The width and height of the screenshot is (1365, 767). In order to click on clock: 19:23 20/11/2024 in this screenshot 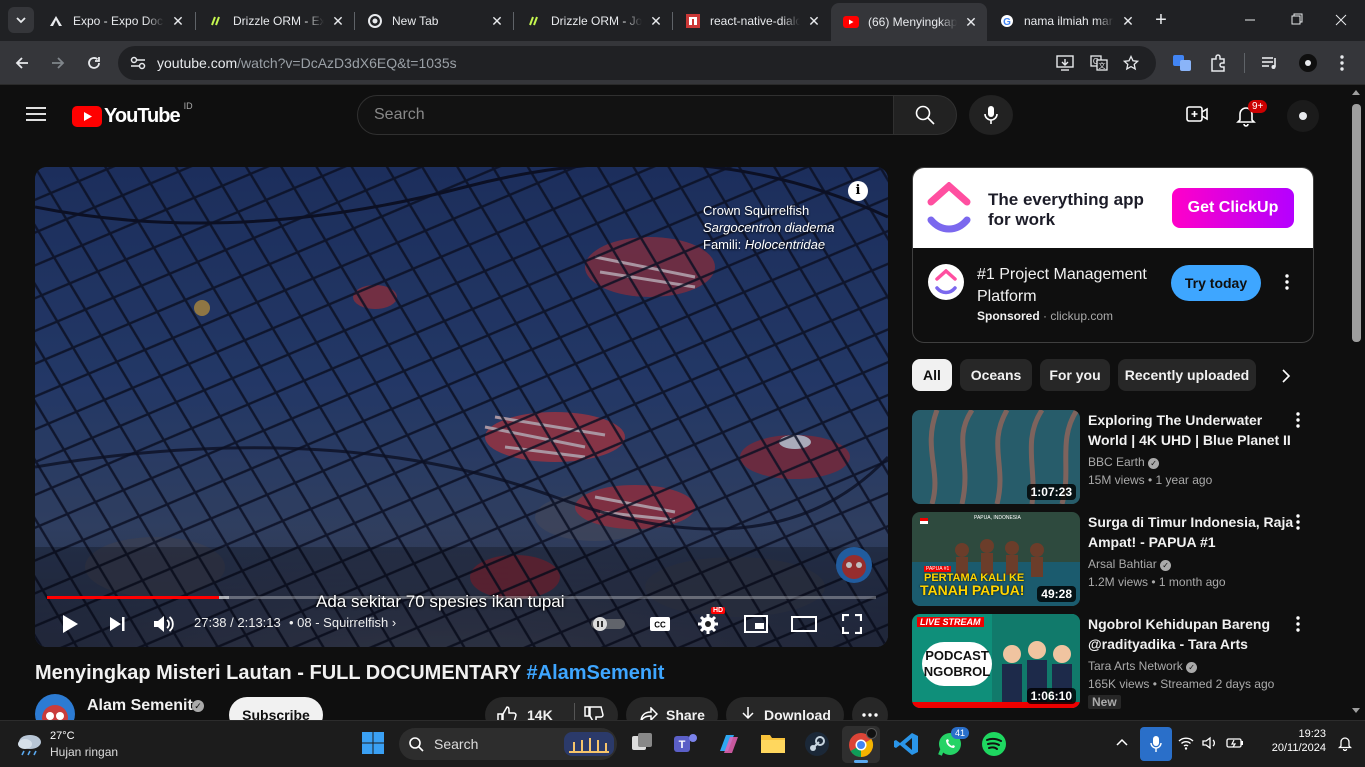, I will do `click(1290, 741)`.